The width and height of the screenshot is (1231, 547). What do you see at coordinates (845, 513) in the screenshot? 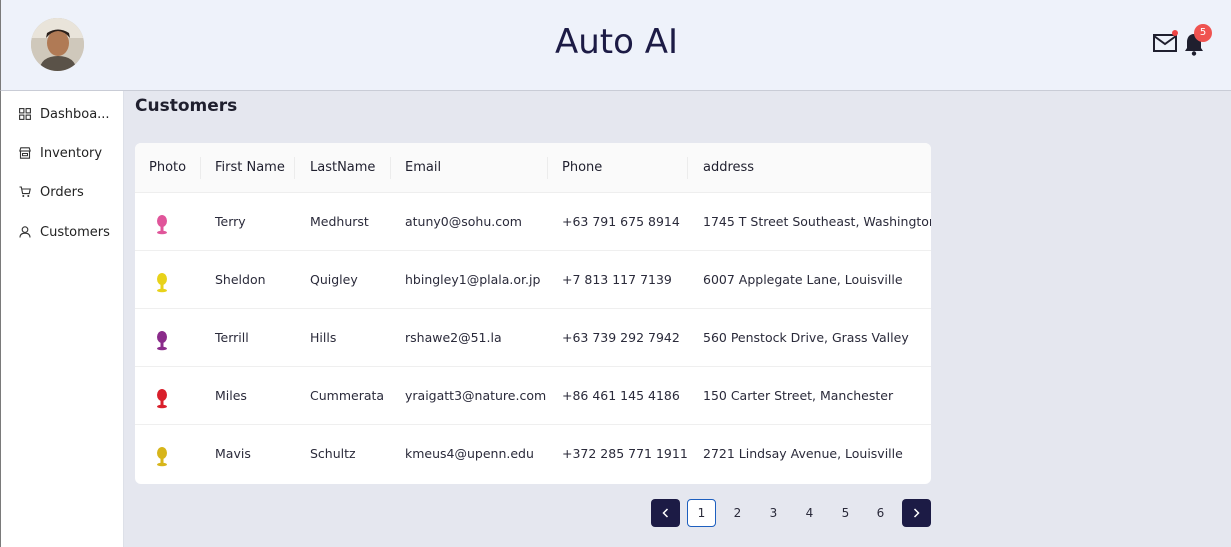
I see `page-button-5: 5` at bounding box center [845, 513].